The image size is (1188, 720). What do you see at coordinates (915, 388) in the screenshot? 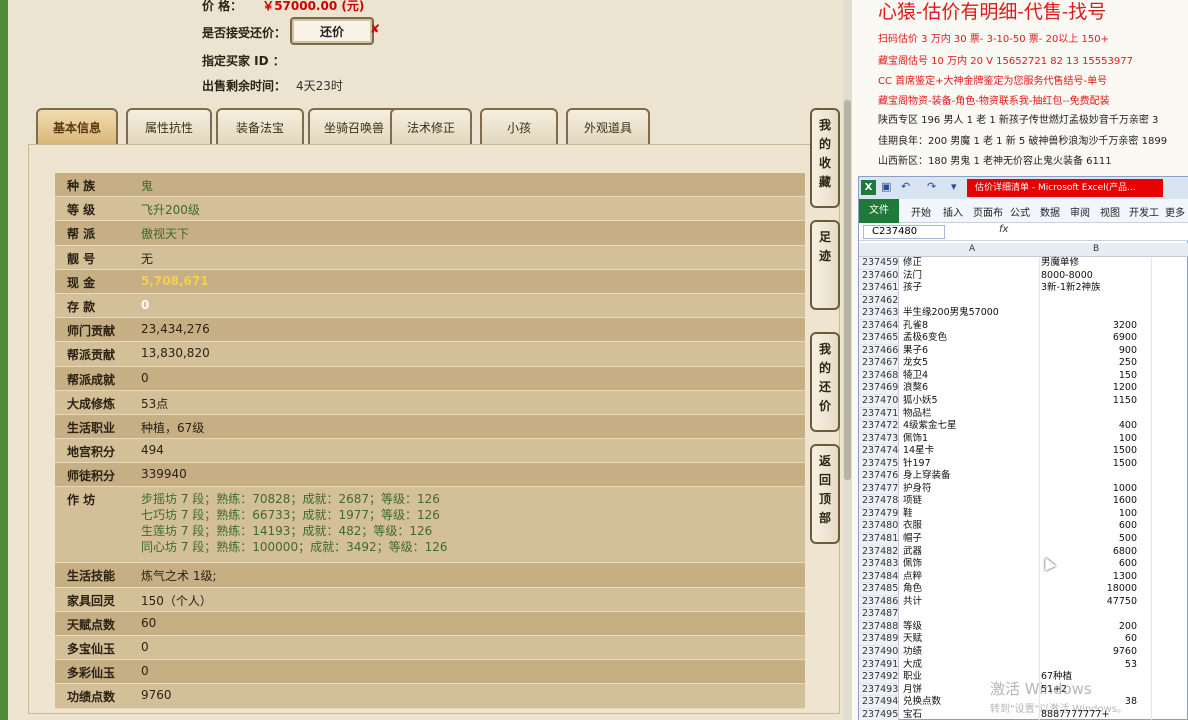
I see `cell-a: 浪獒6` at bounding box center [915, 388].